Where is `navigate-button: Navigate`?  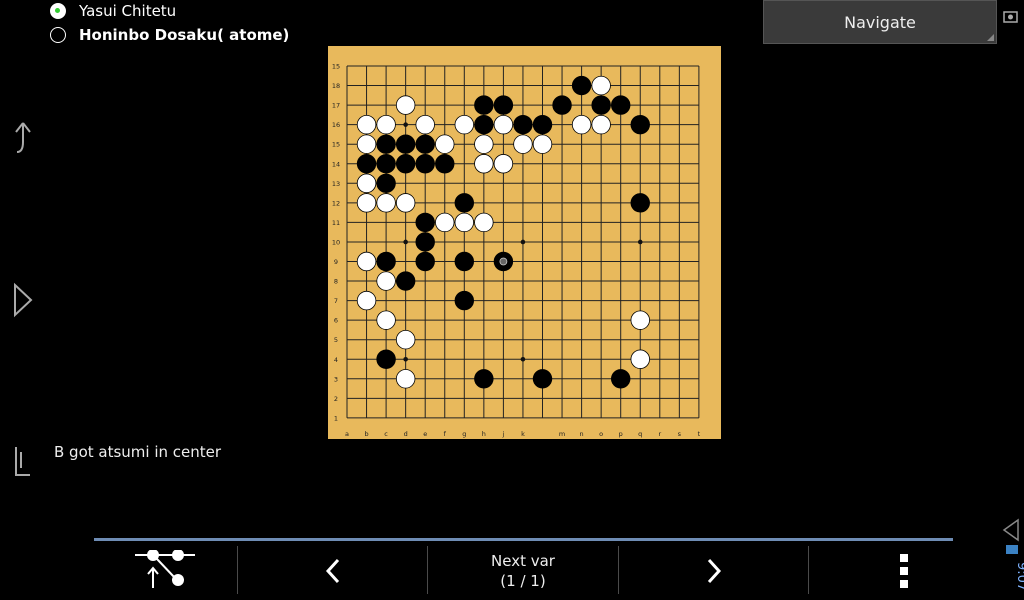 navigate-button: Navigate is located at coordinates (880, 22).